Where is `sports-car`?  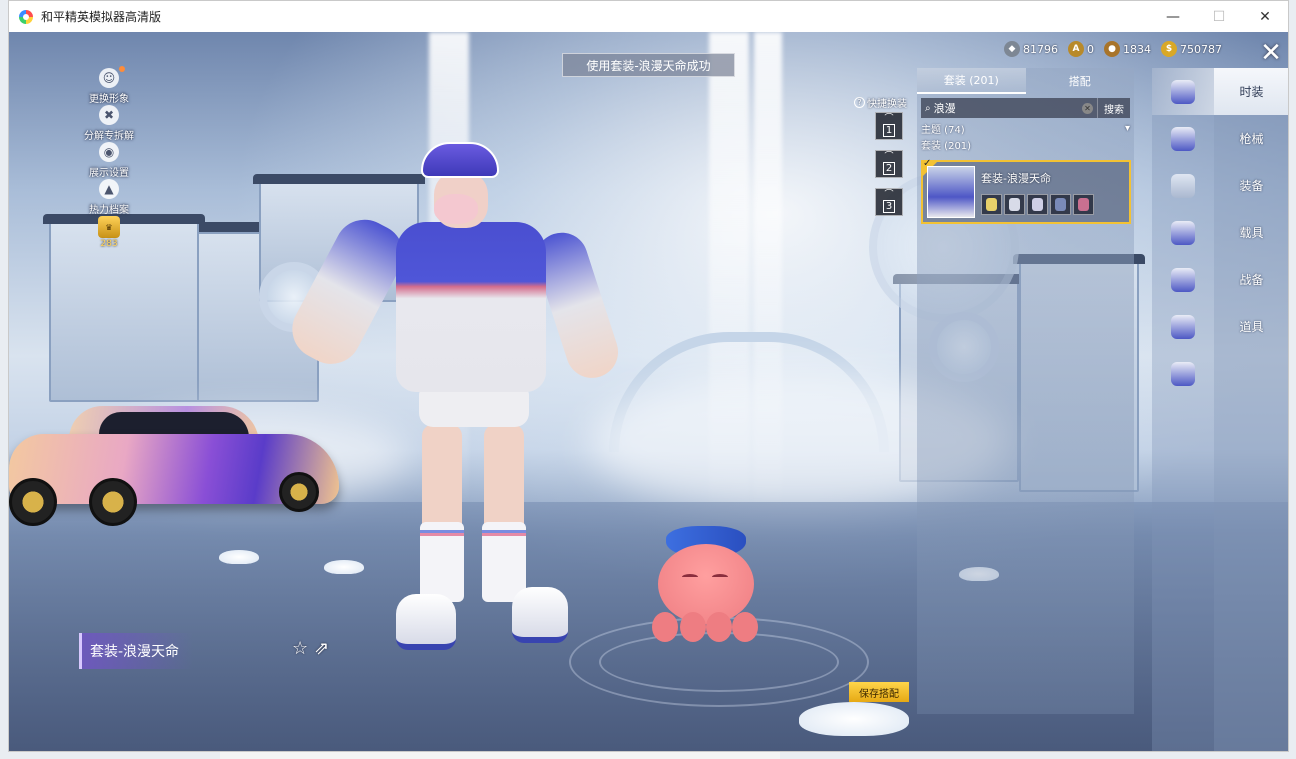
sports-car is located at coordinates (176, 465).